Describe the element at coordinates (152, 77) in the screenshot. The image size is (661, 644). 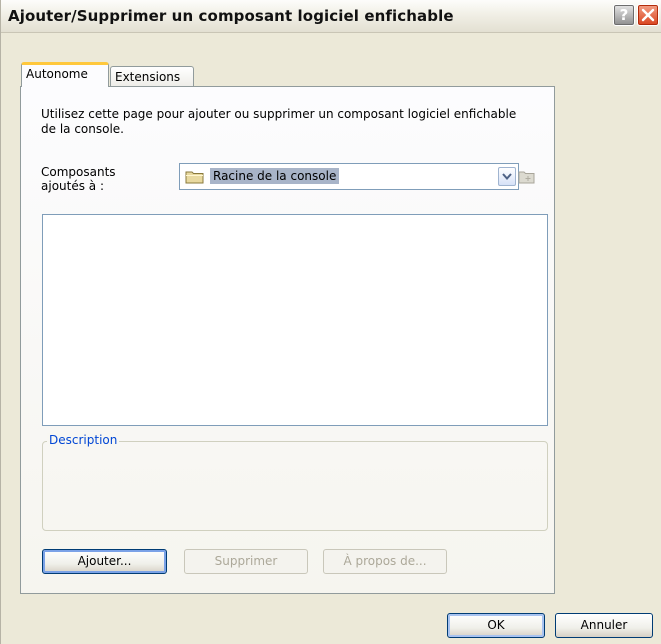
I see `tab-extensions: Extensions` at that location.